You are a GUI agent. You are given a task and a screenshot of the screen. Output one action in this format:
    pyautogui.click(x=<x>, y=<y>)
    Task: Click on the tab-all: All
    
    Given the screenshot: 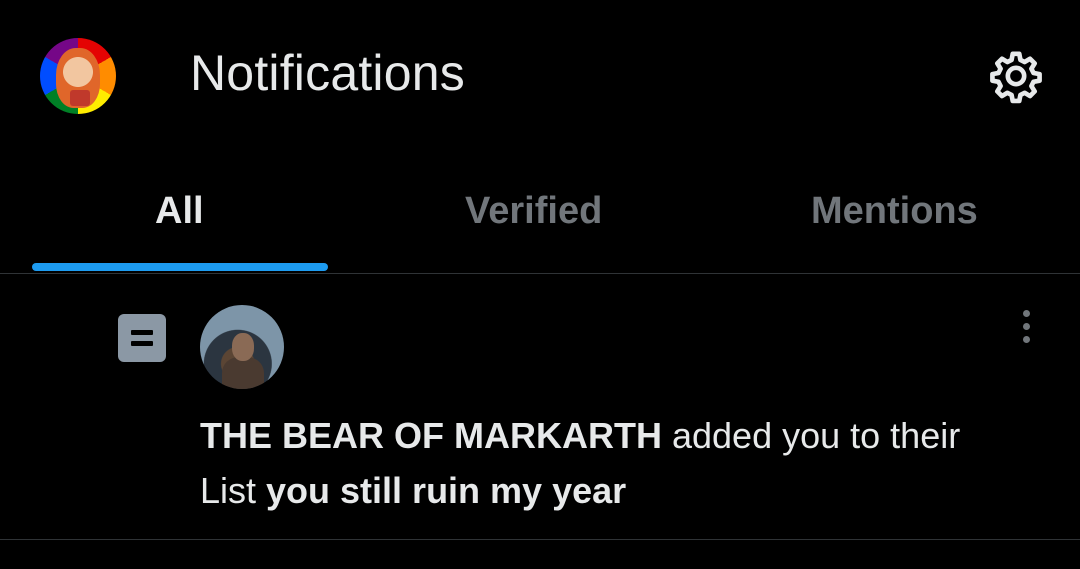 What is the action you would take?
    pyautogui.click(x=179, y=211)
    